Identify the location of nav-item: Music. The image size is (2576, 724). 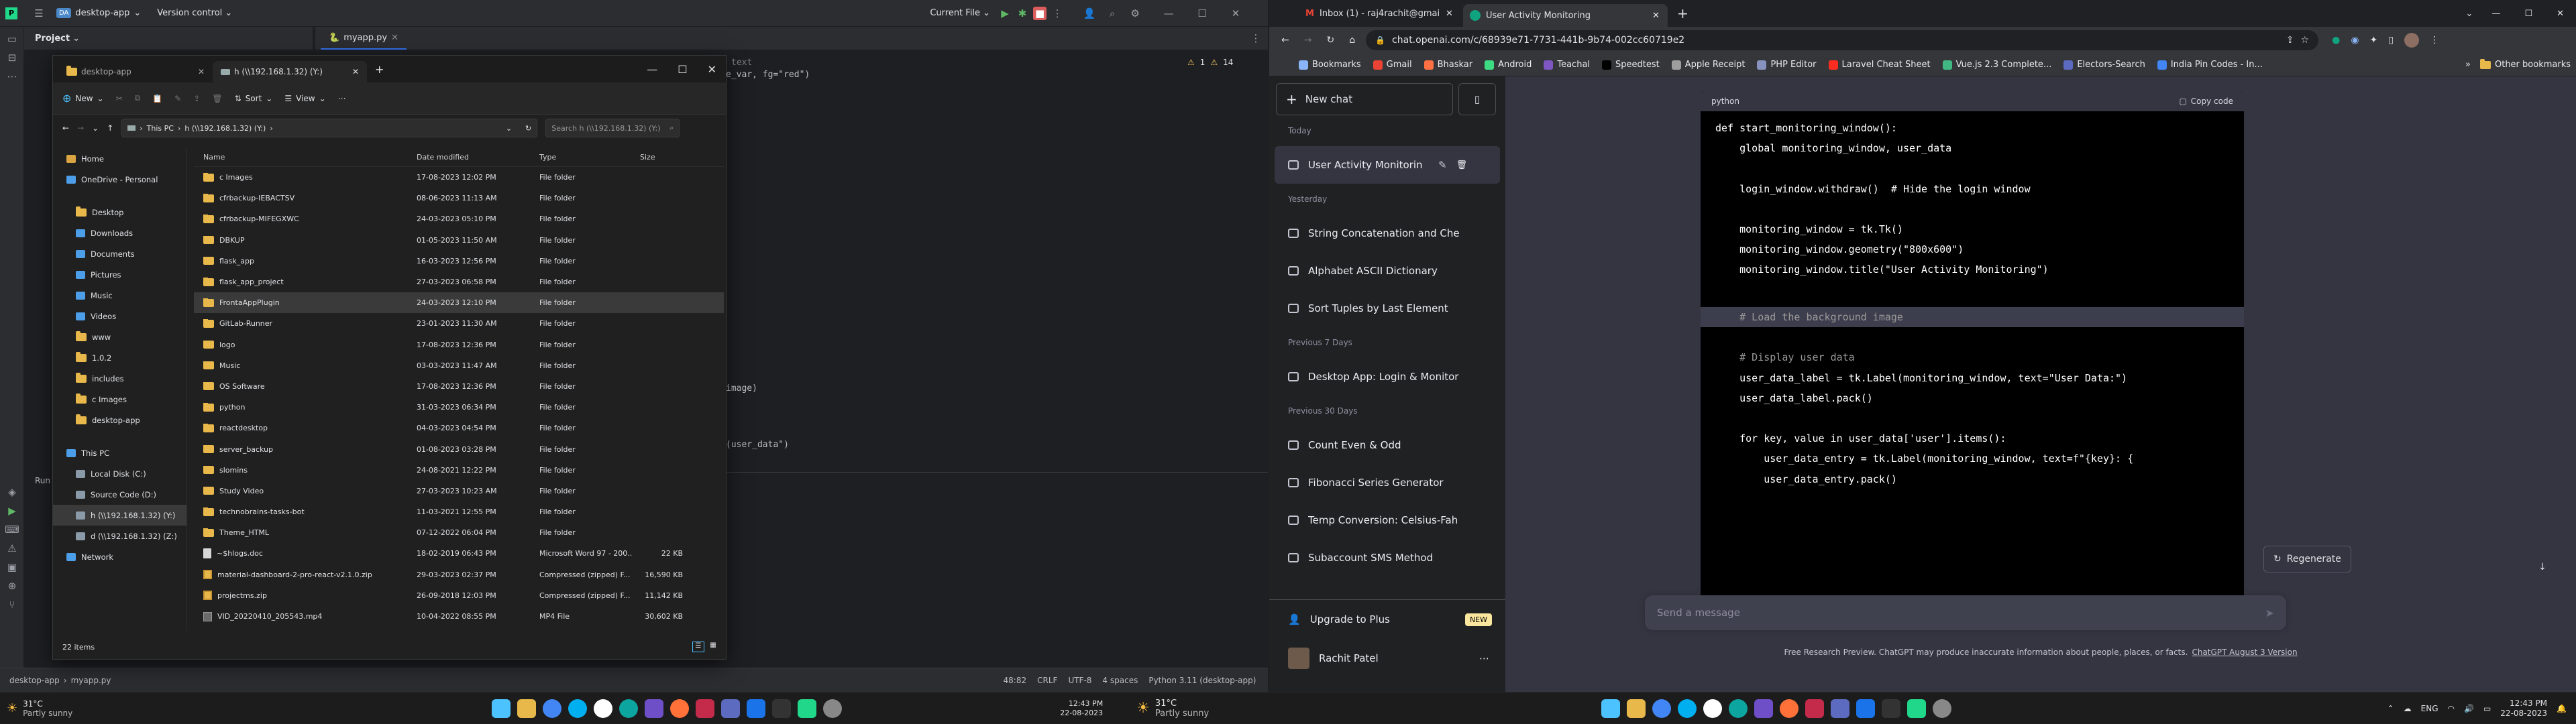
(119, 295).